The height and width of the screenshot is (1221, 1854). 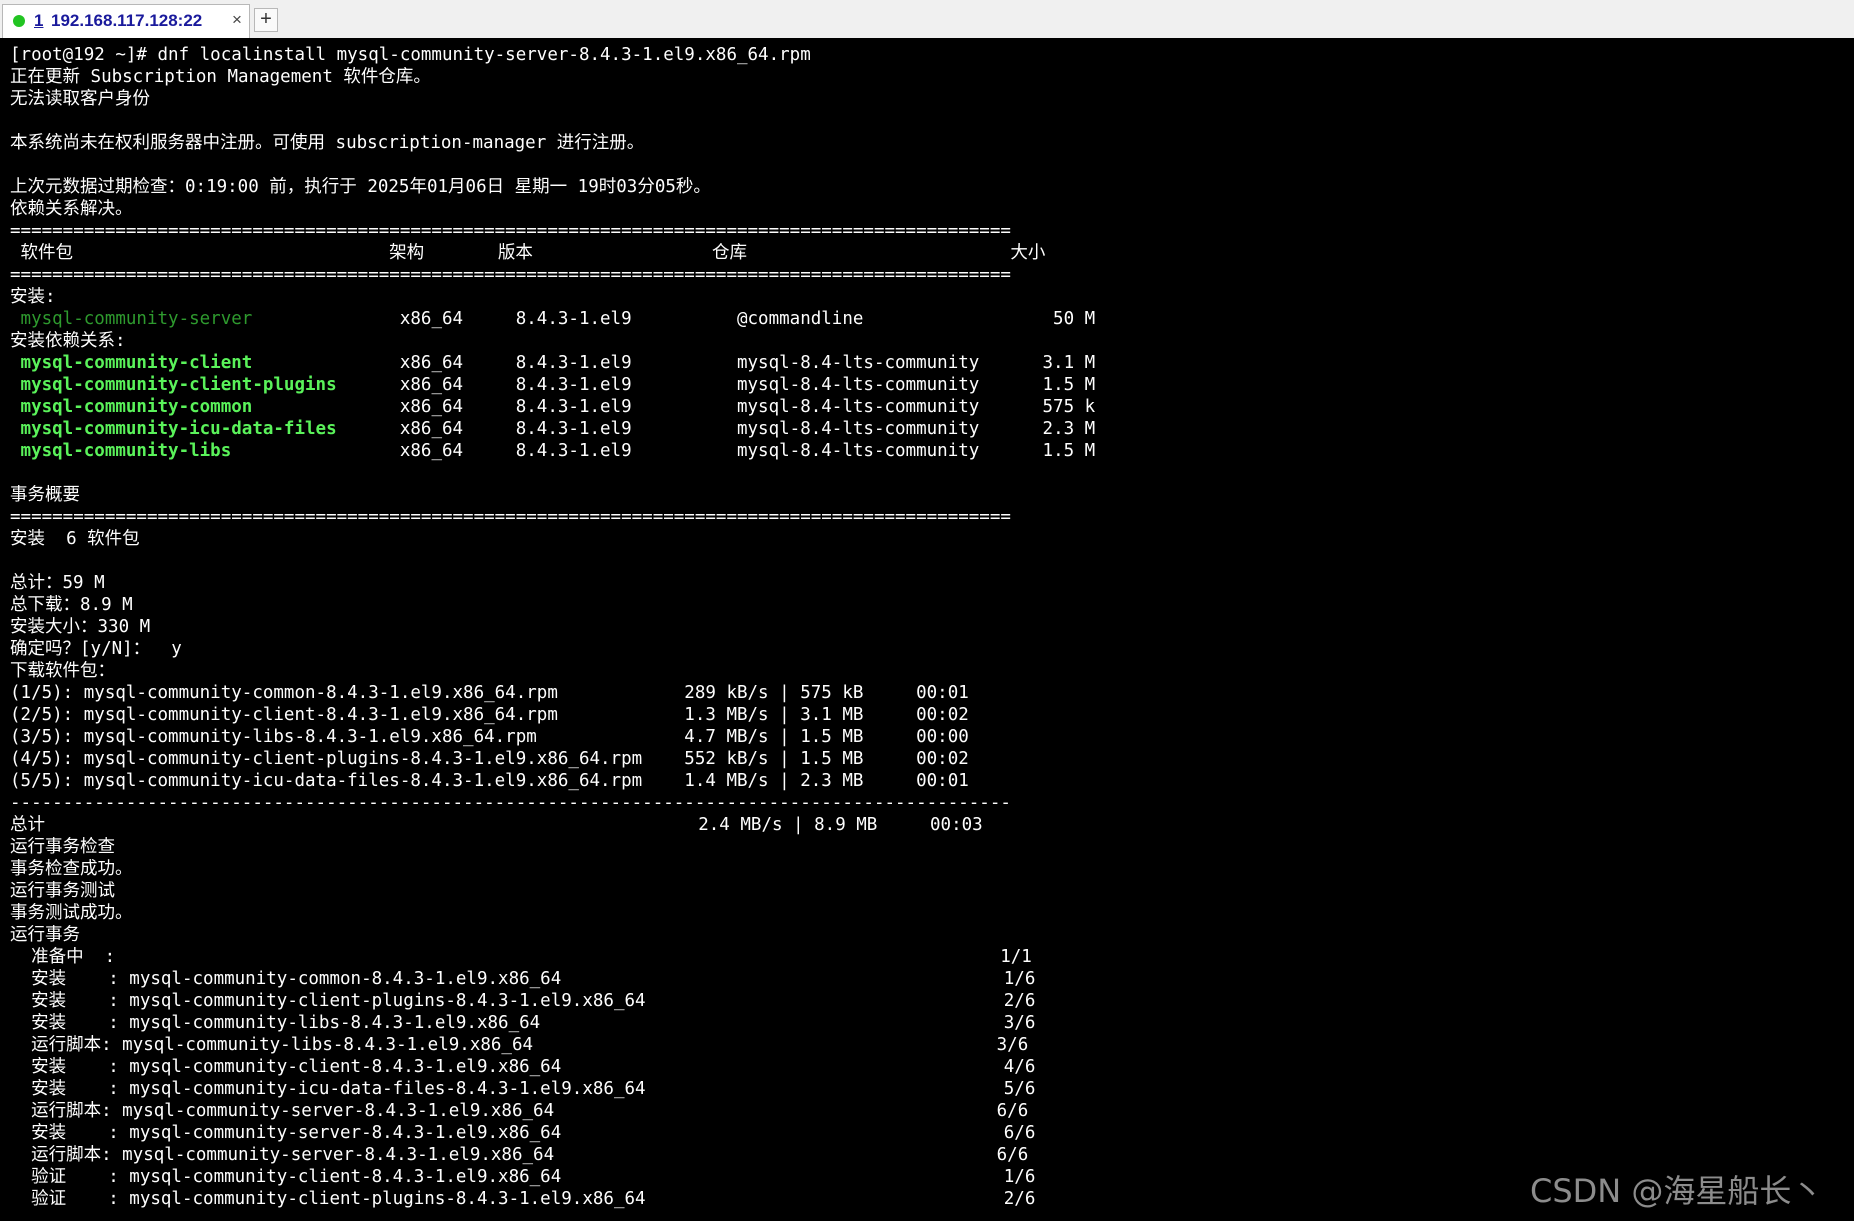 I want to click on package-name: mysql-community-common, so click(x=131, y=407).